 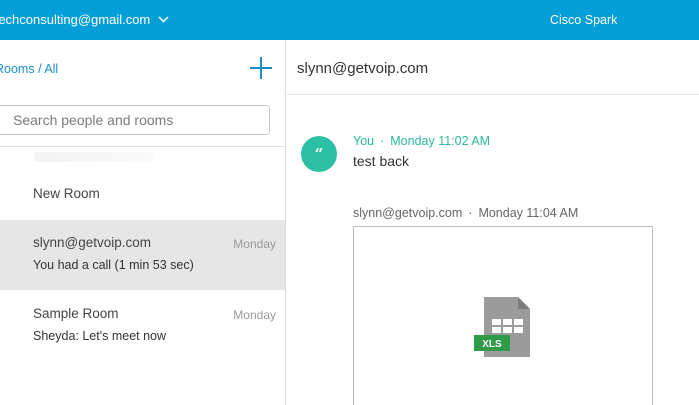 What do you see at coordinates (465, 213) in the screenshot?
I see `message-meta: slynn@getvoip.com · Monday 11:04 AM` at bounding box center [465, 213].